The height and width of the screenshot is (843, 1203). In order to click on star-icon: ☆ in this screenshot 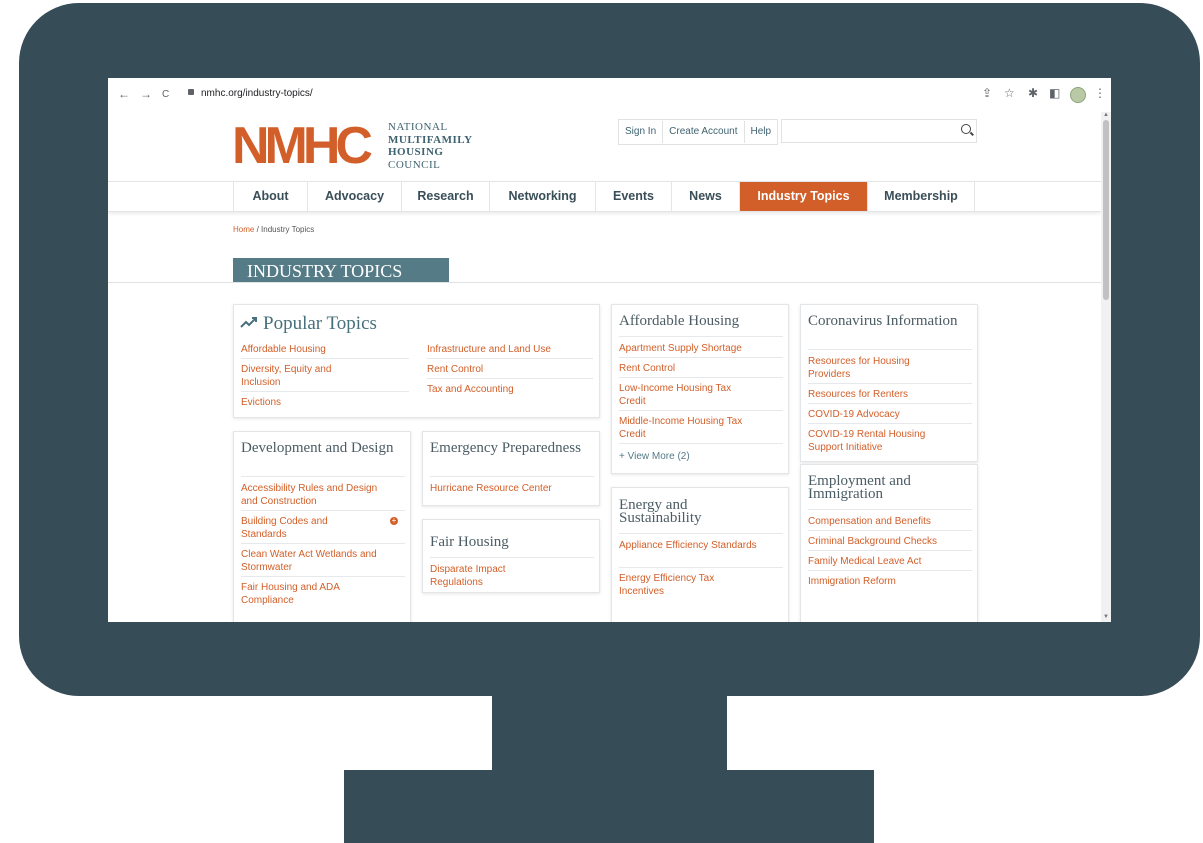, I will do `click(1009, 93)`.